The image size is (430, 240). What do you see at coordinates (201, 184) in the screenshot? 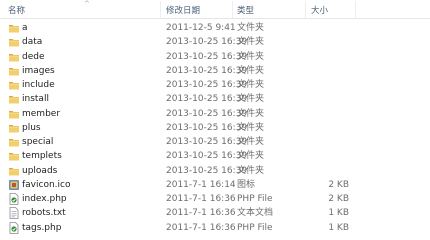
I see `file-modified-date: 2011-7-1 16:14` at bounding box center [201, 184].